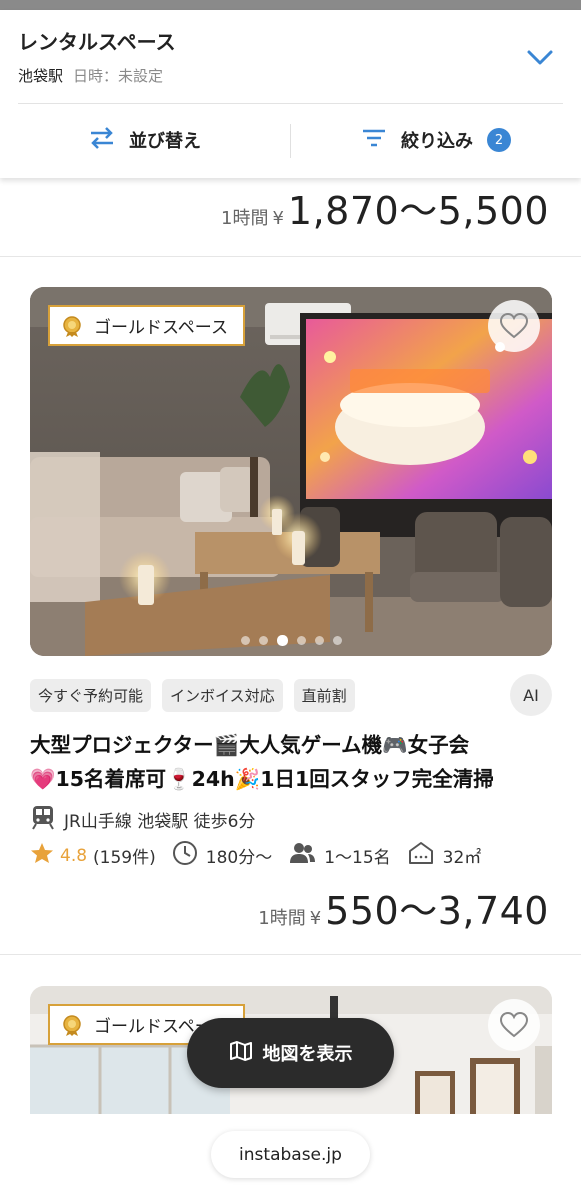 The height and width of the screenshot is (1199, 581). What do you see at coordinates (499, 140) in the screenshot?
I see `filter-count-badge: 2` at bounding box center [499, 140].